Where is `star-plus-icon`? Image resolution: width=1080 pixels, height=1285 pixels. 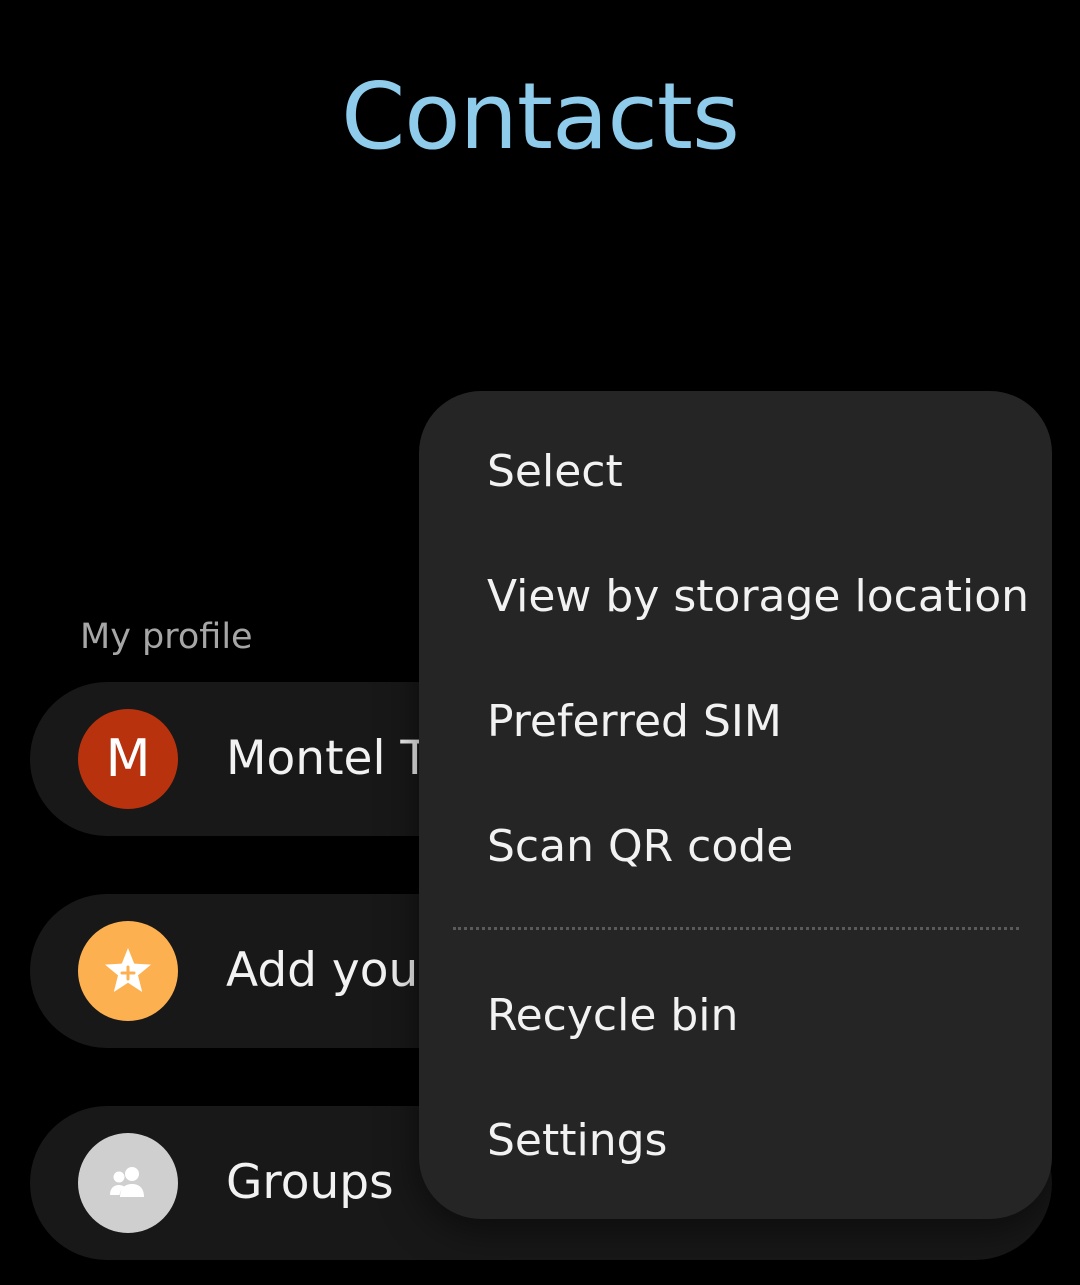 star-plus-icon is located at coordinates (128, 970).